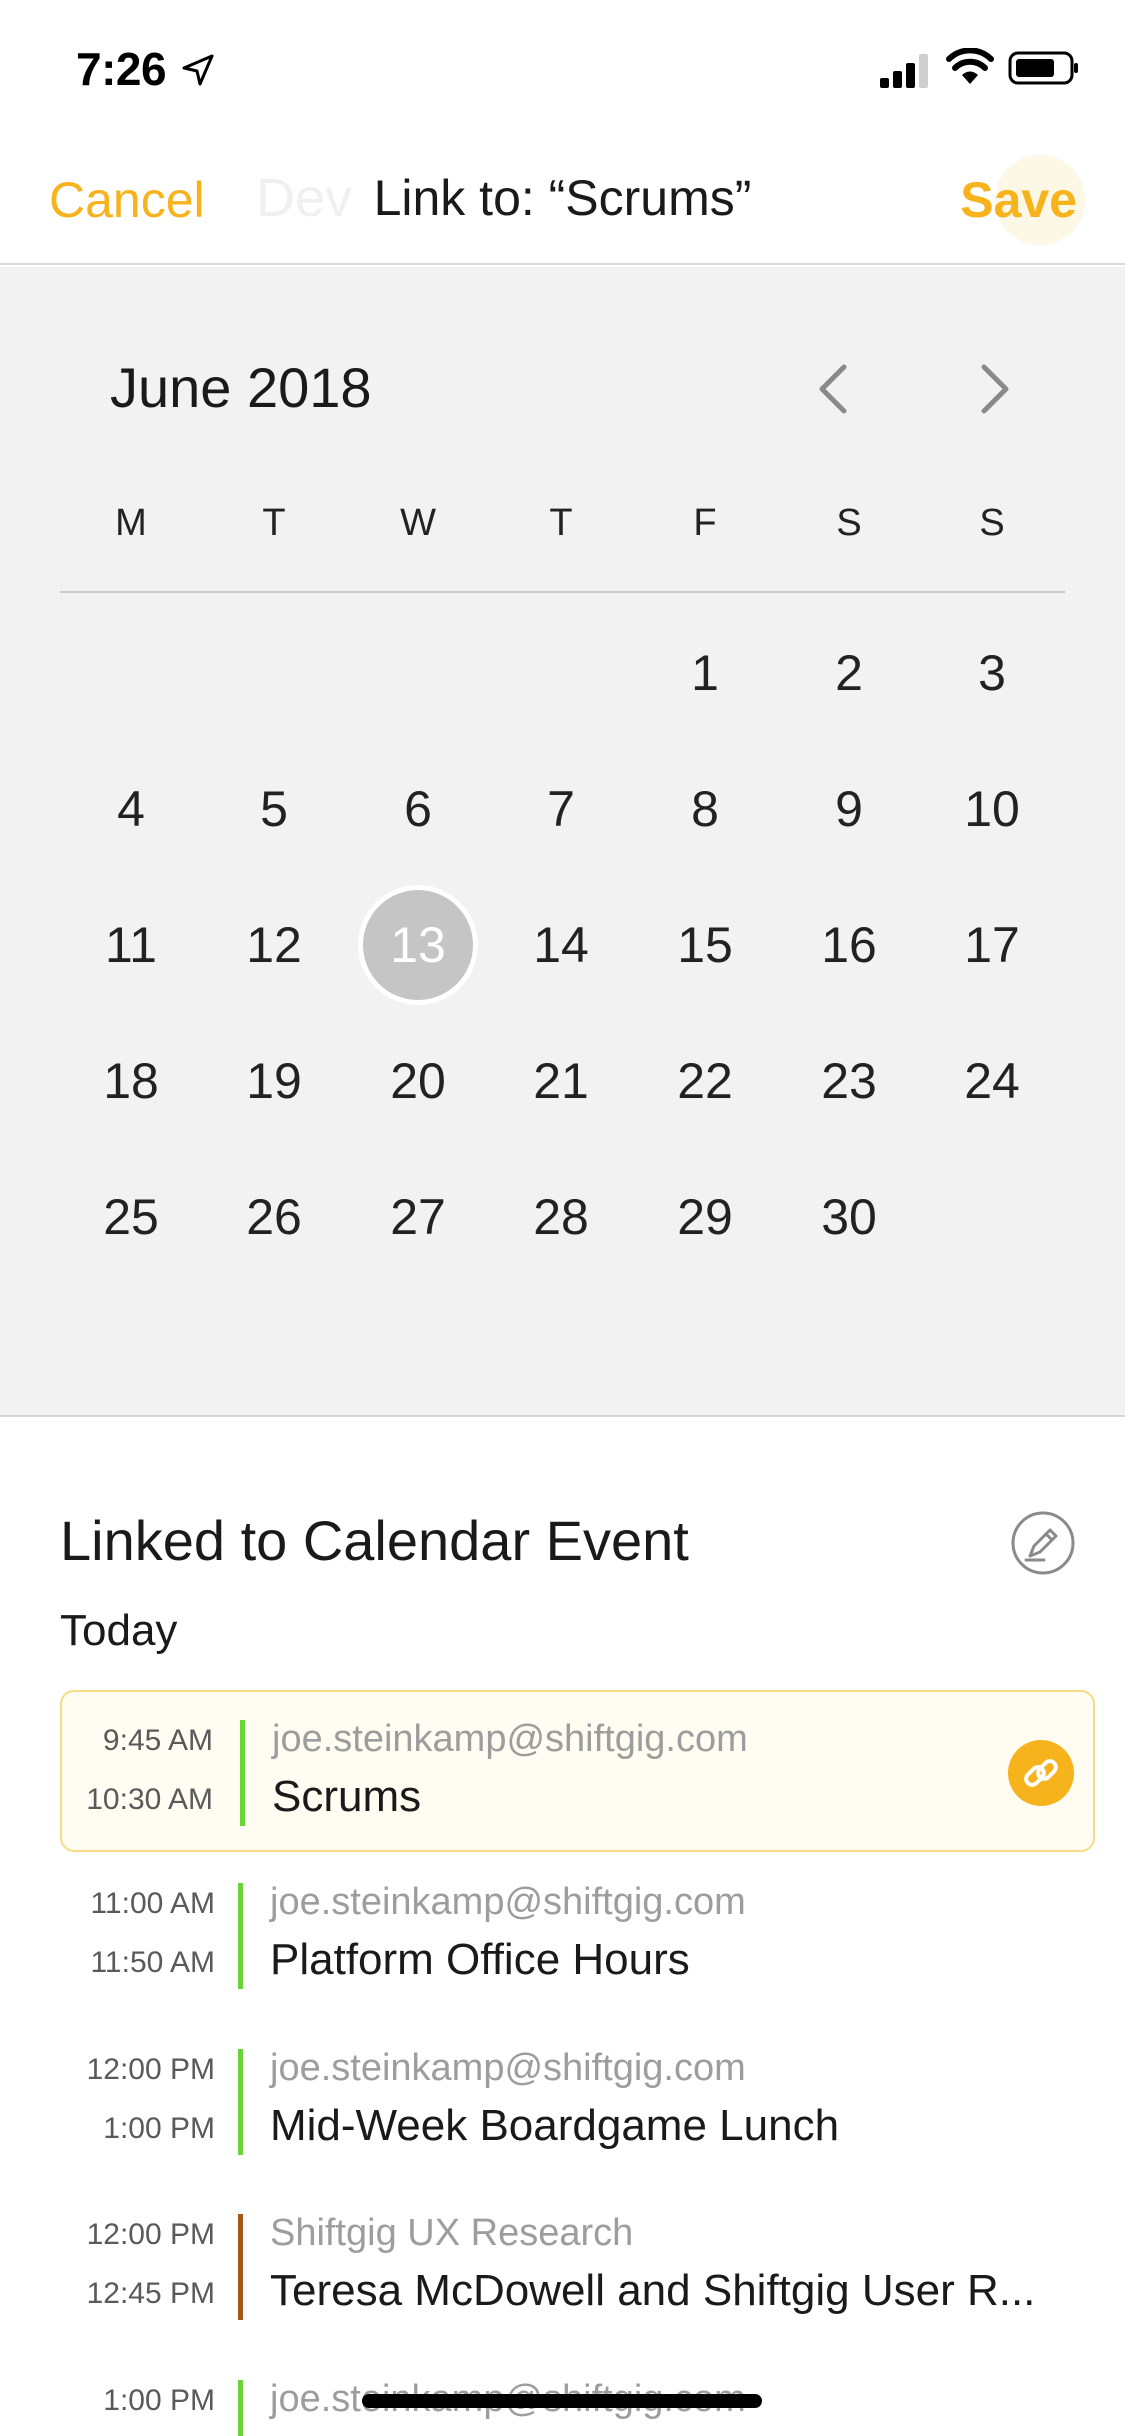 The image size is (1125, 2436). Describe the element at coordinates (705, 1081) in the screenshot. I see `calendar-day: 22` at that location.